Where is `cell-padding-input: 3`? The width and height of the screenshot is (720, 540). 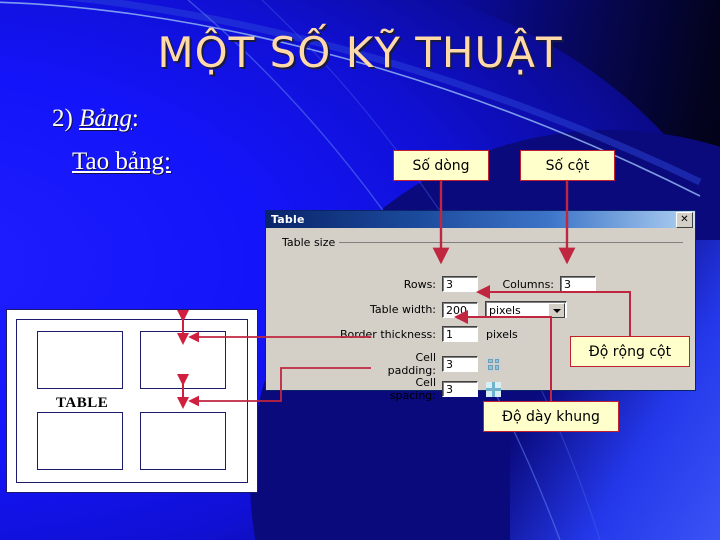 cell-padding-input: 3 is located at coordinates (460, 364).